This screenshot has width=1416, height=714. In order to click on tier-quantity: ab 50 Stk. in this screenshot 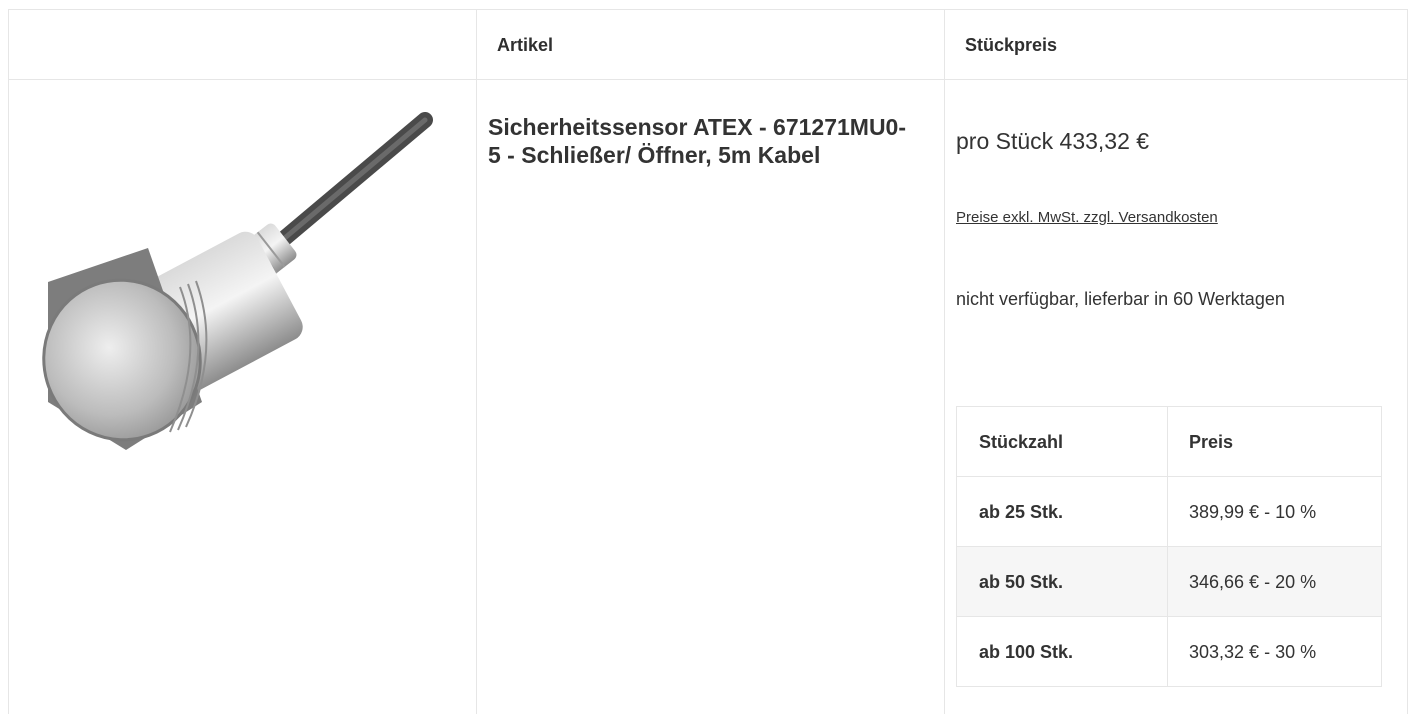, I will do `click(1021, 582)`.